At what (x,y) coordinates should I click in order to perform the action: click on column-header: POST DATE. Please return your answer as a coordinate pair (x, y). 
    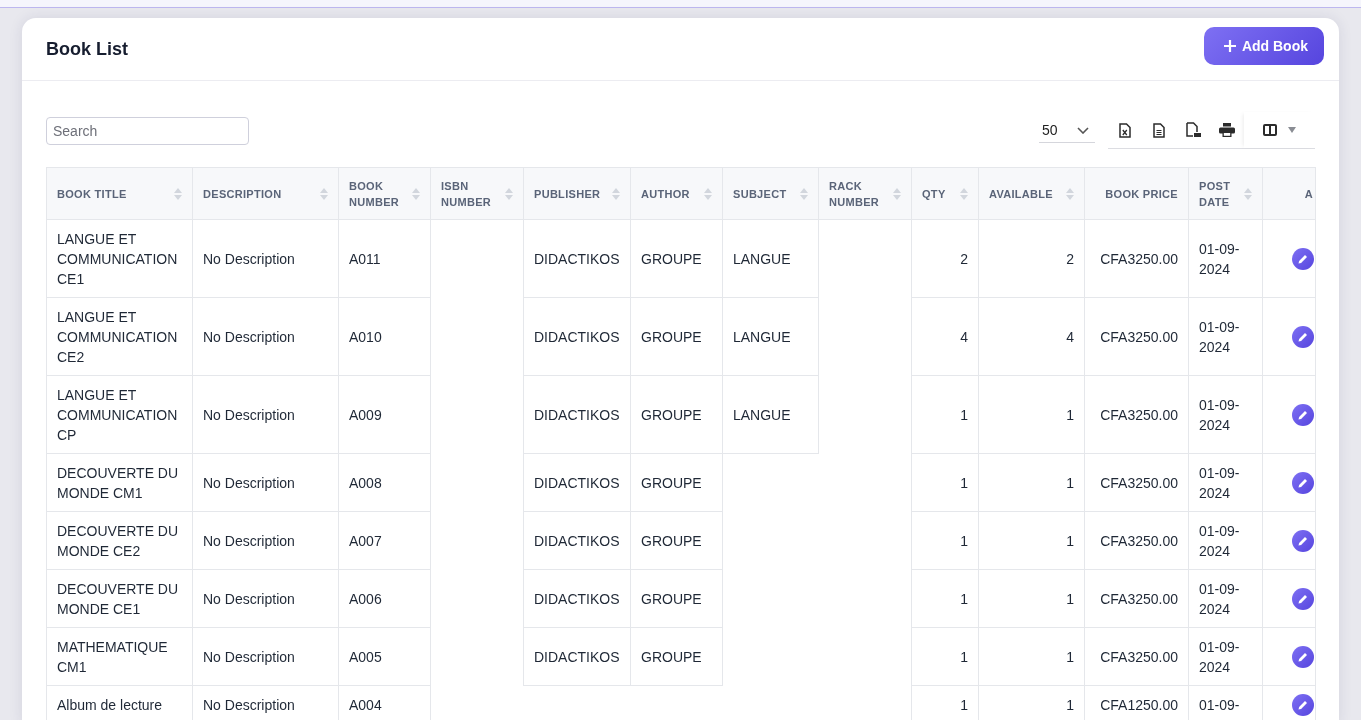
    Looking at the image, I should click on (1225, 193).